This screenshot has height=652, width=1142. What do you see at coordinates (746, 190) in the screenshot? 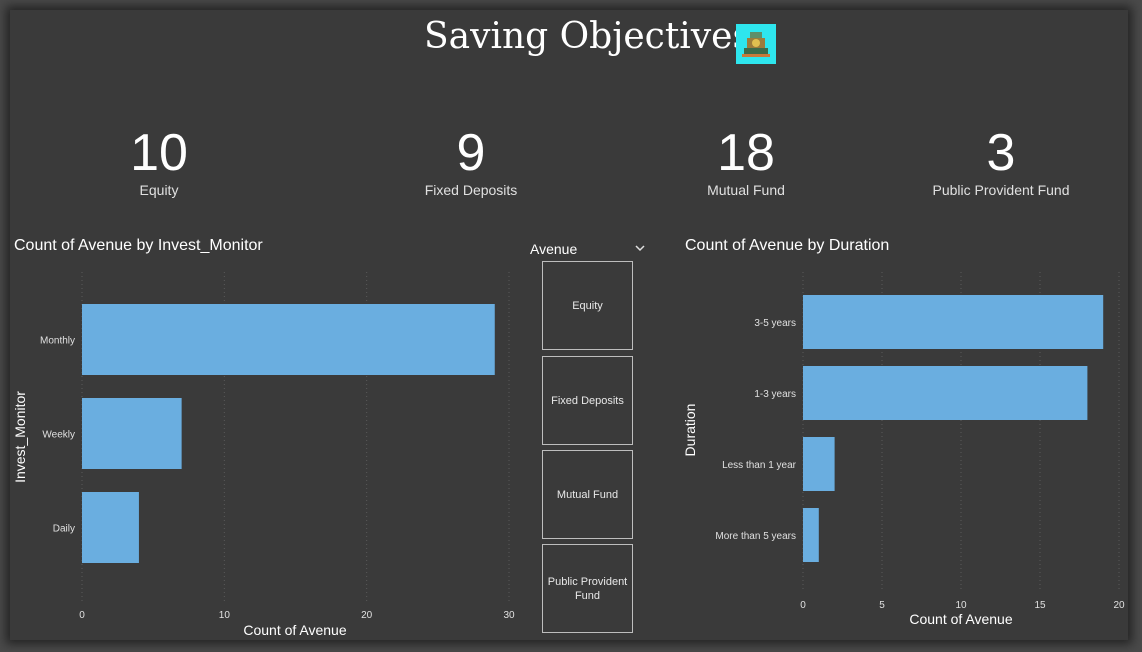
I see `kpi-label: Mutual Fund` at bounding box center [746, 190].